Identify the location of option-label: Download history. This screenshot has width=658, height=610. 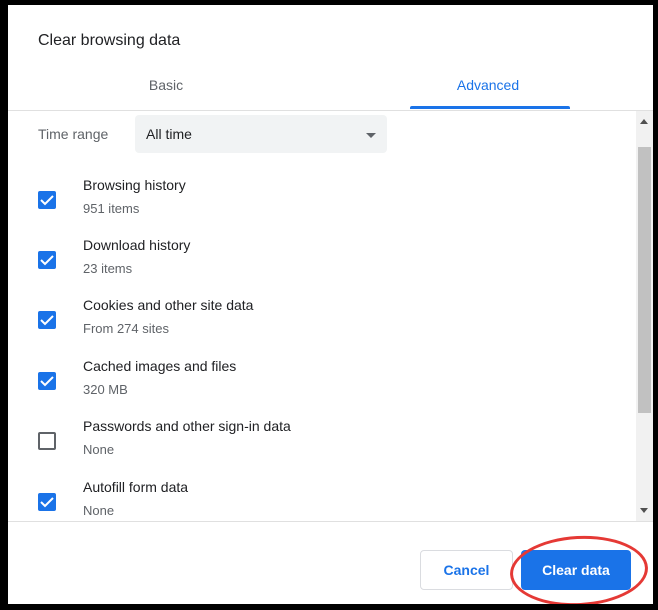
(137, 245).